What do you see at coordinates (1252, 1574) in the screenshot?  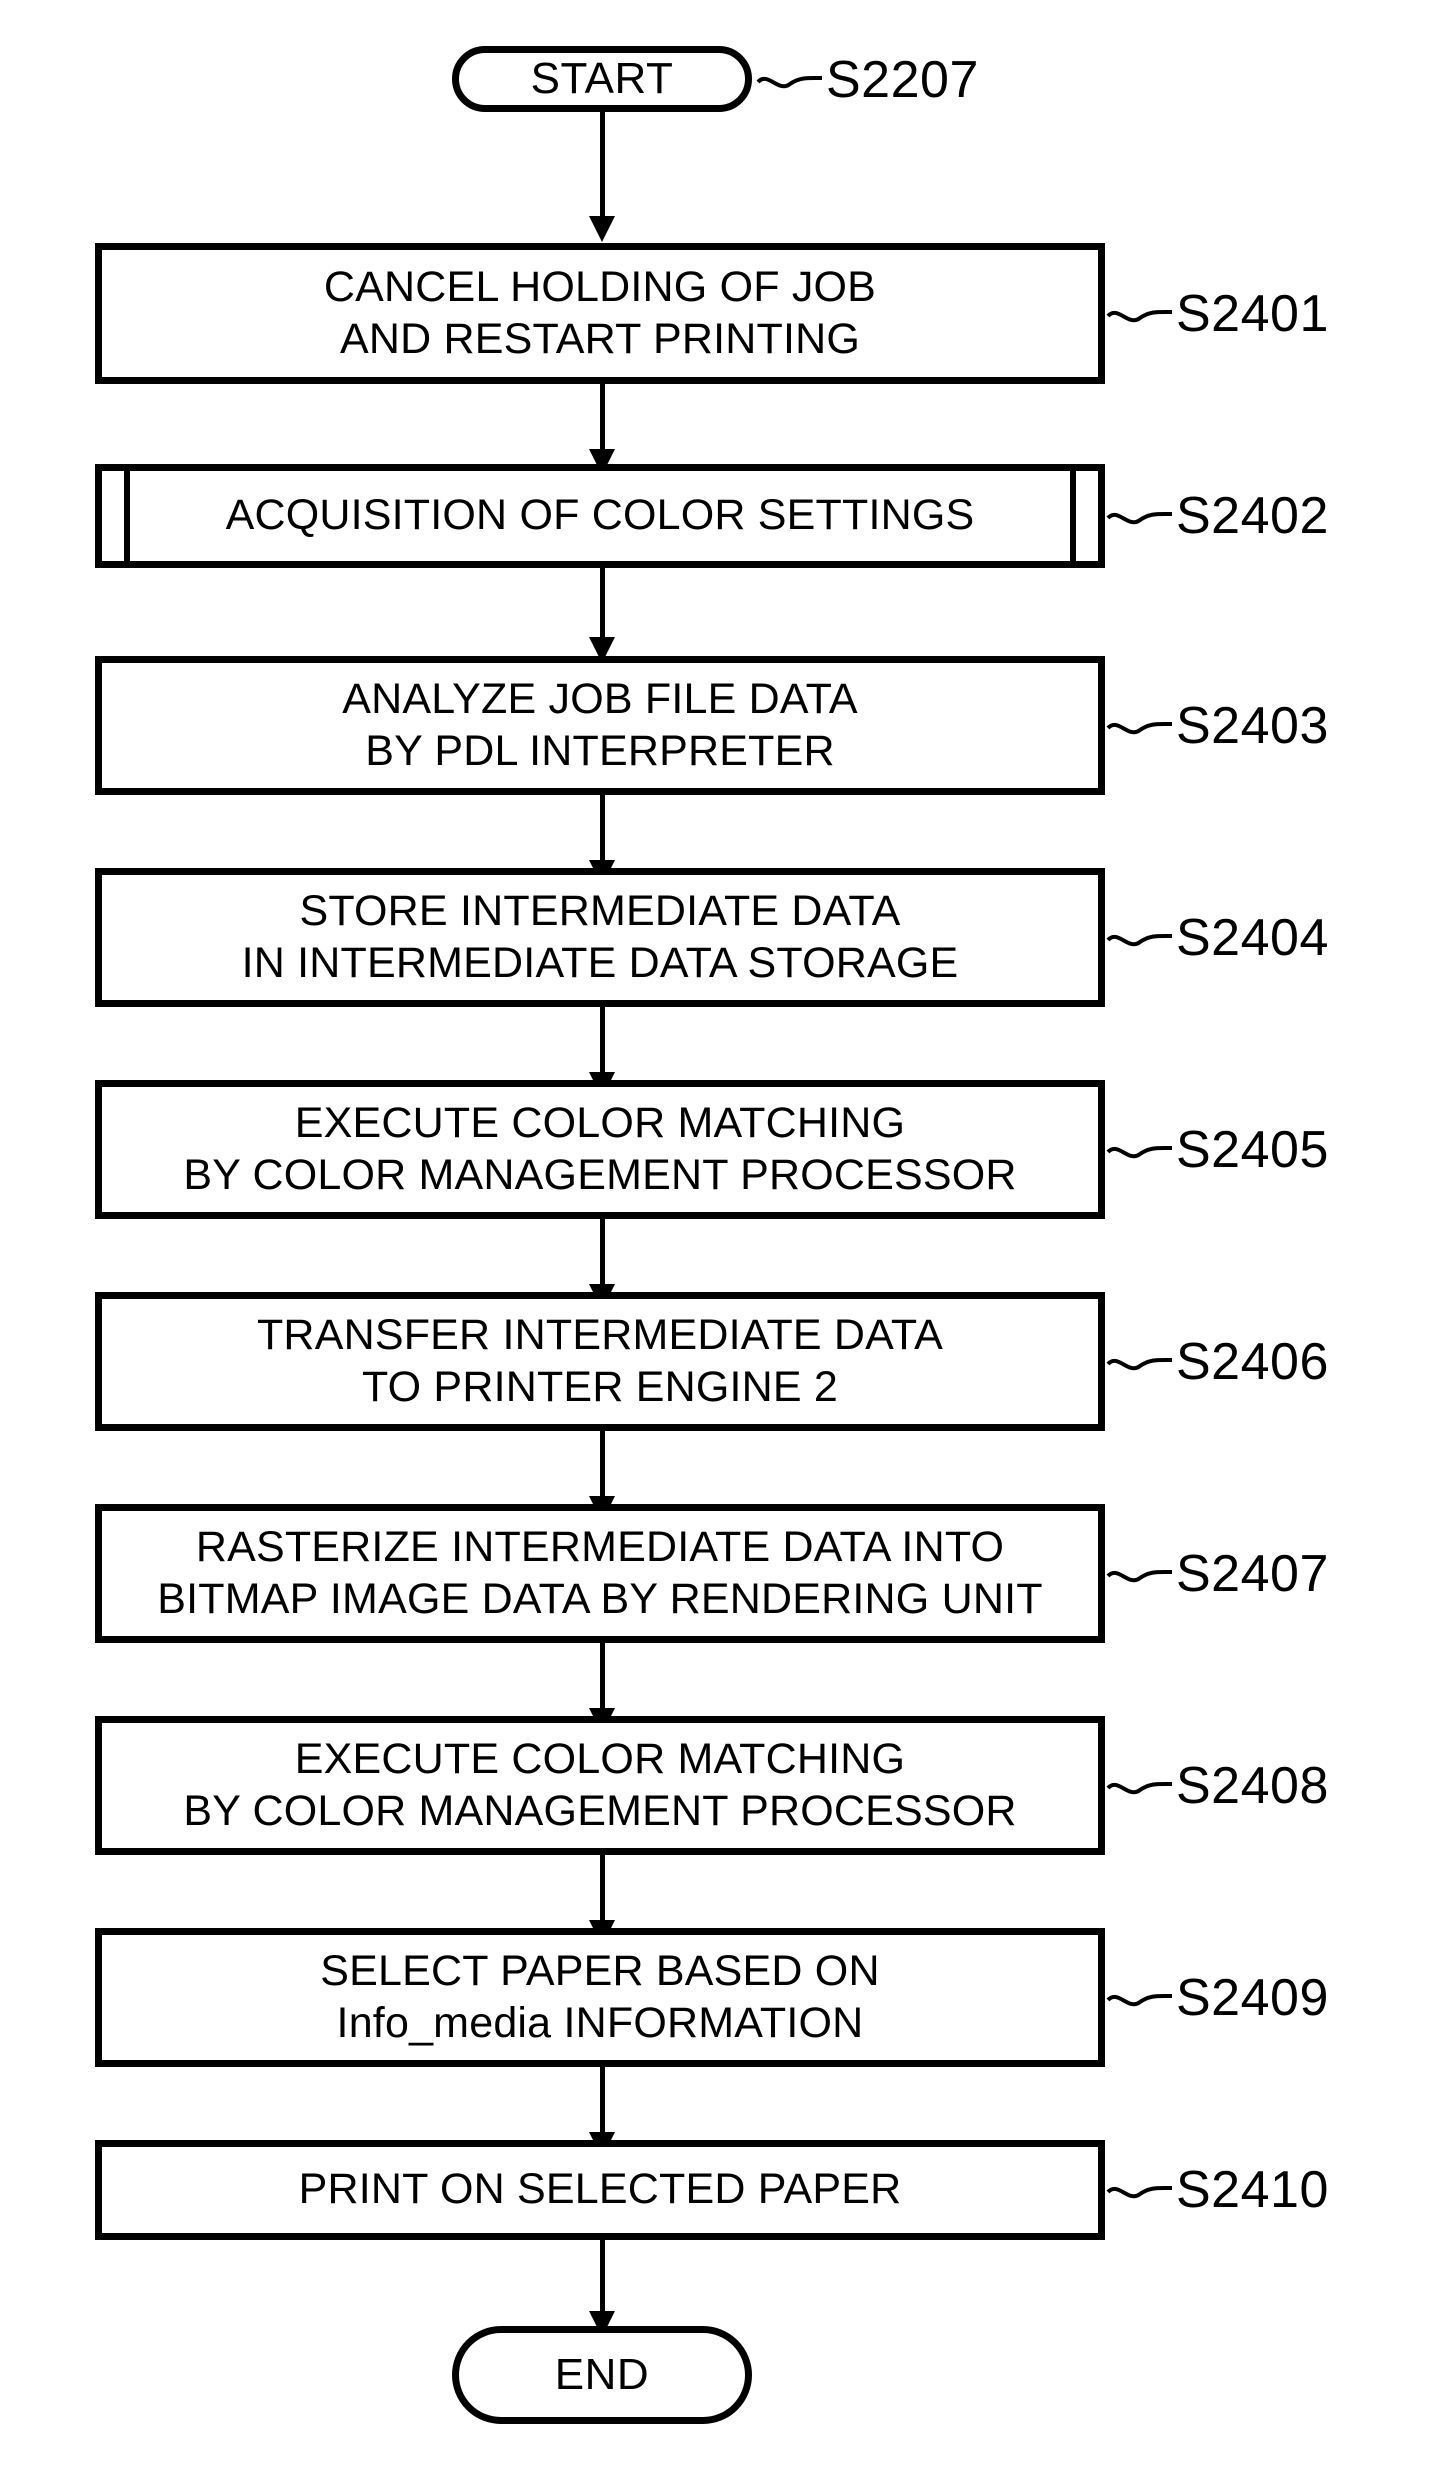 I see `ref-s2407-text: S2407` at bounding box center [1252, 1574].